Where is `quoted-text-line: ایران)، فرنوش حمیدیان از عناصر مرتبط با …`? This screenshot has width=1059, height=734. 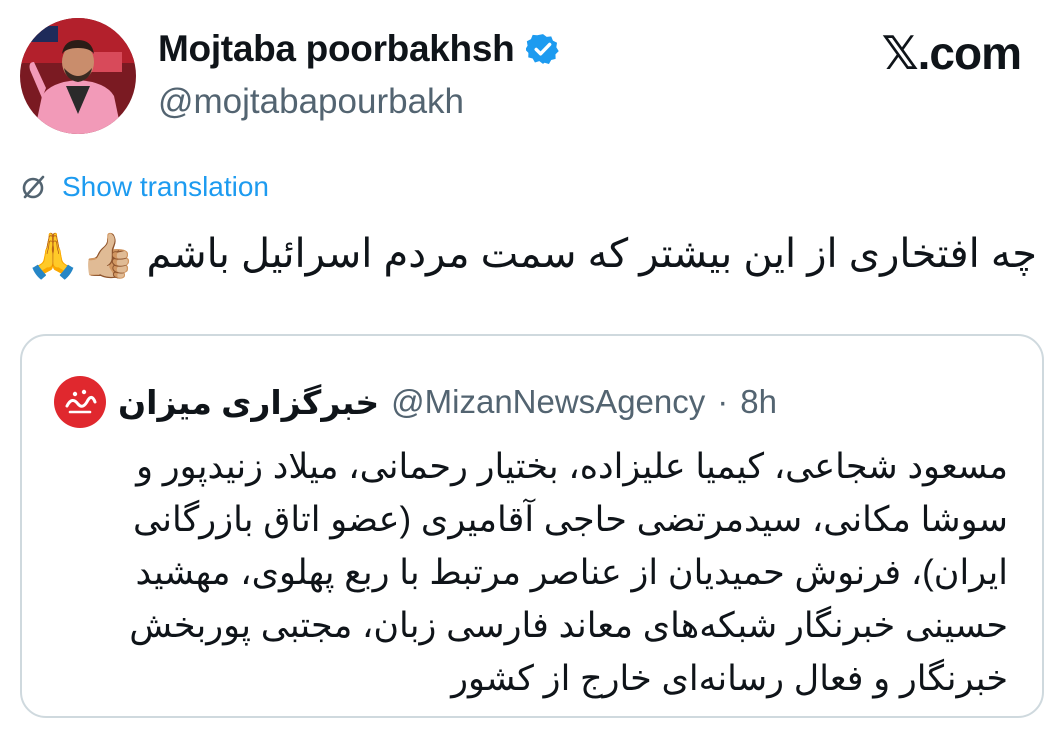 quoted-text-line: ایران)، فرنوش حمیدیان از عناصر مرتبط با … is located at coordinates (571, 572).